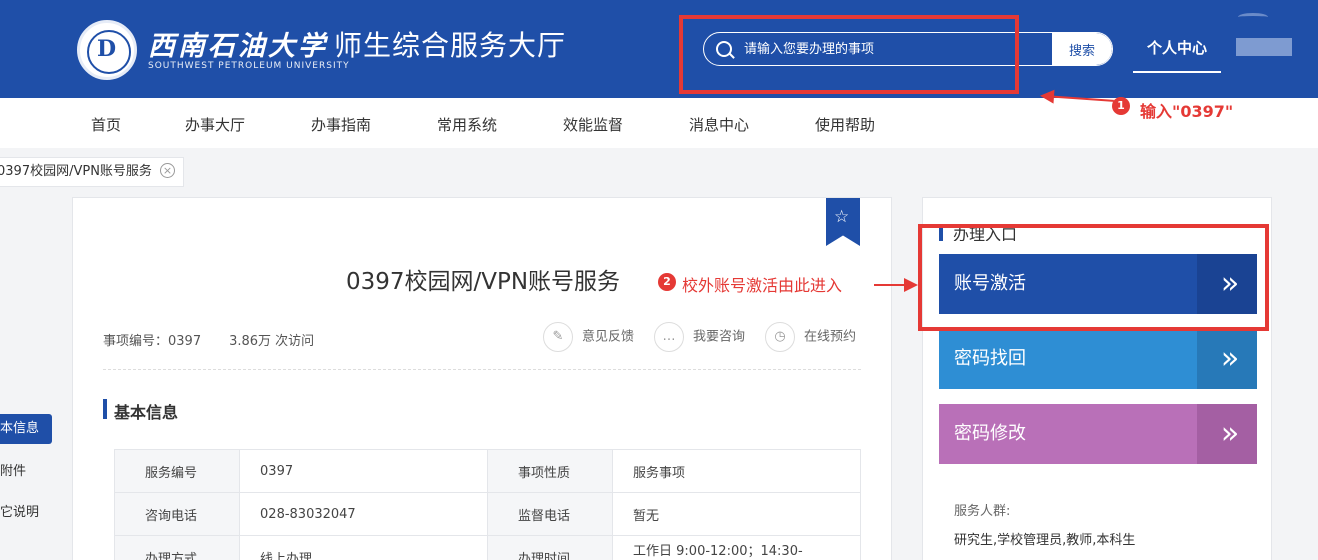 The height and width of the screenshot is (560, 1318). Describe the element at coordinates (146, 412) in the screenshot. I see `section-title: 基本信息` at that location.